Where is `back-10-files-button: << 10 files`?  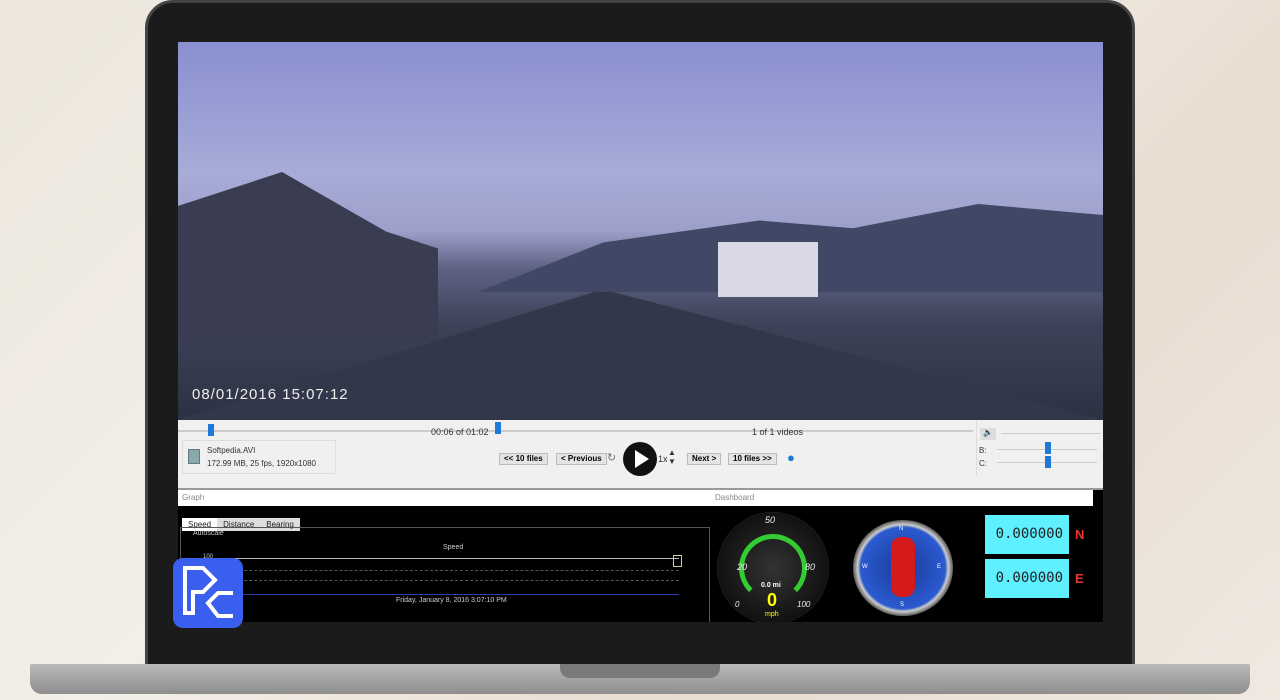
back-10-files-button: << 10 files is located at coordinates (523, 459).